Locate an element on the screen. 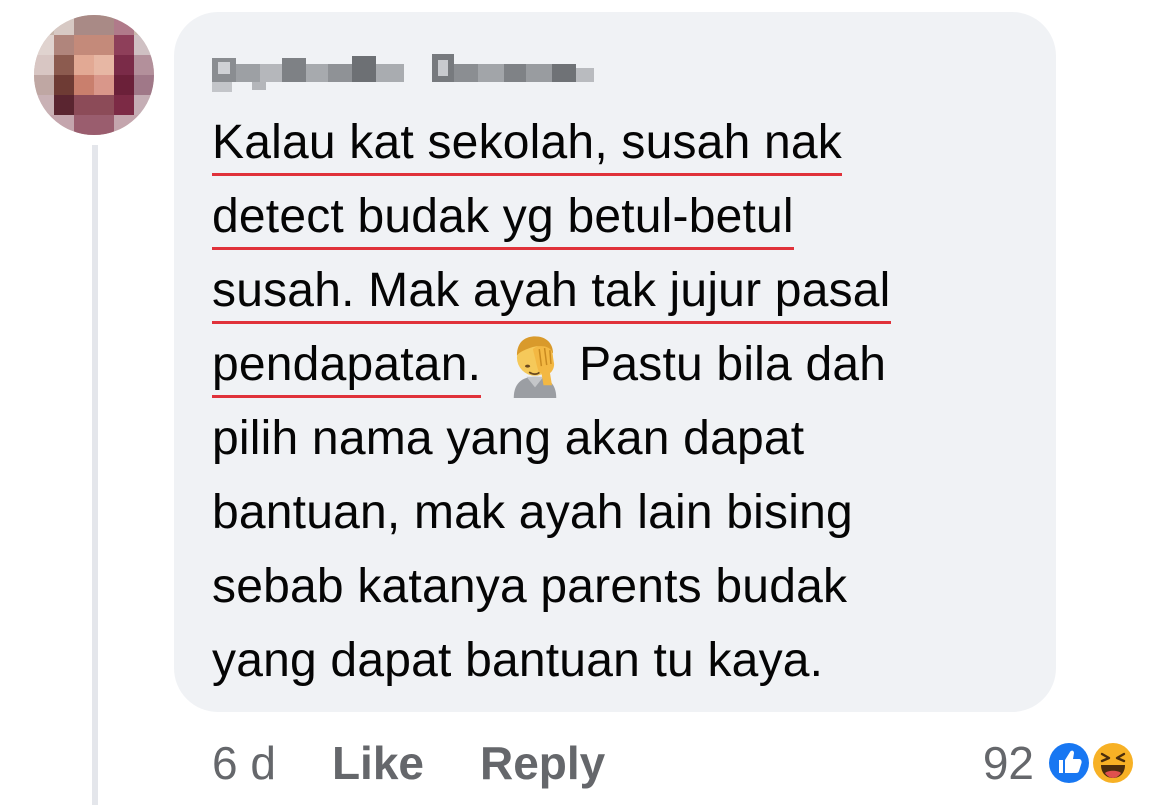 Image resolution: width=1170 pixels, height=805 pixels. like-button: Like is located at coordinates (378, 763).